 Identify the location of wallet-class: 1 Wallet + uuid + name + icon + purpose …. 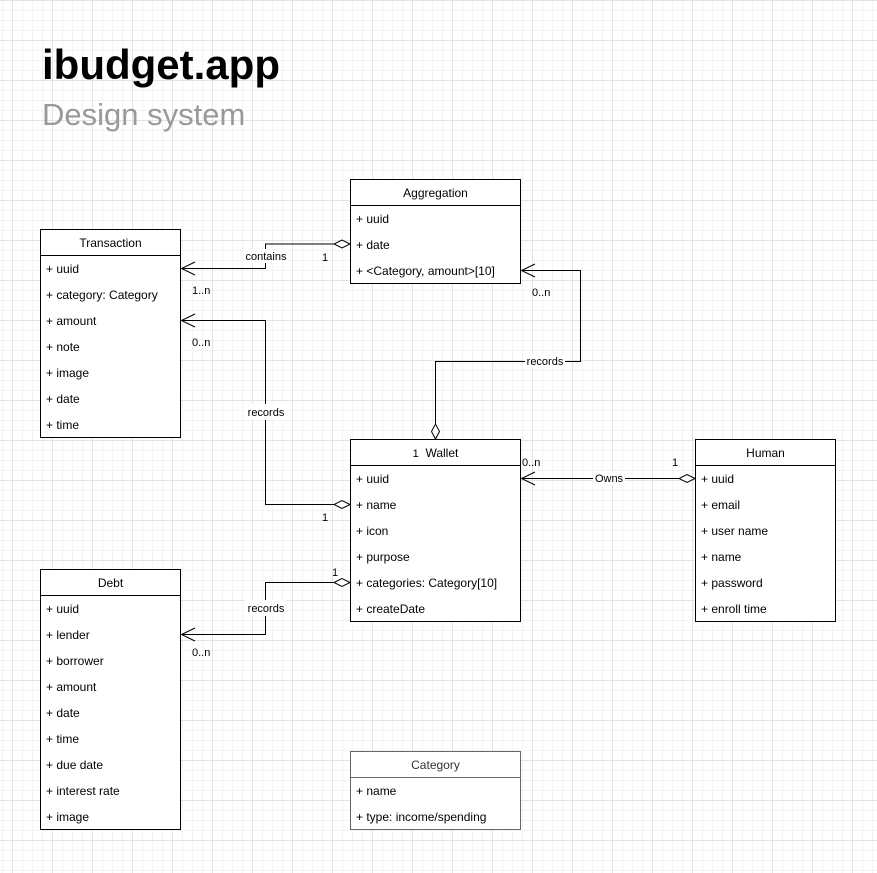
(435, 530).